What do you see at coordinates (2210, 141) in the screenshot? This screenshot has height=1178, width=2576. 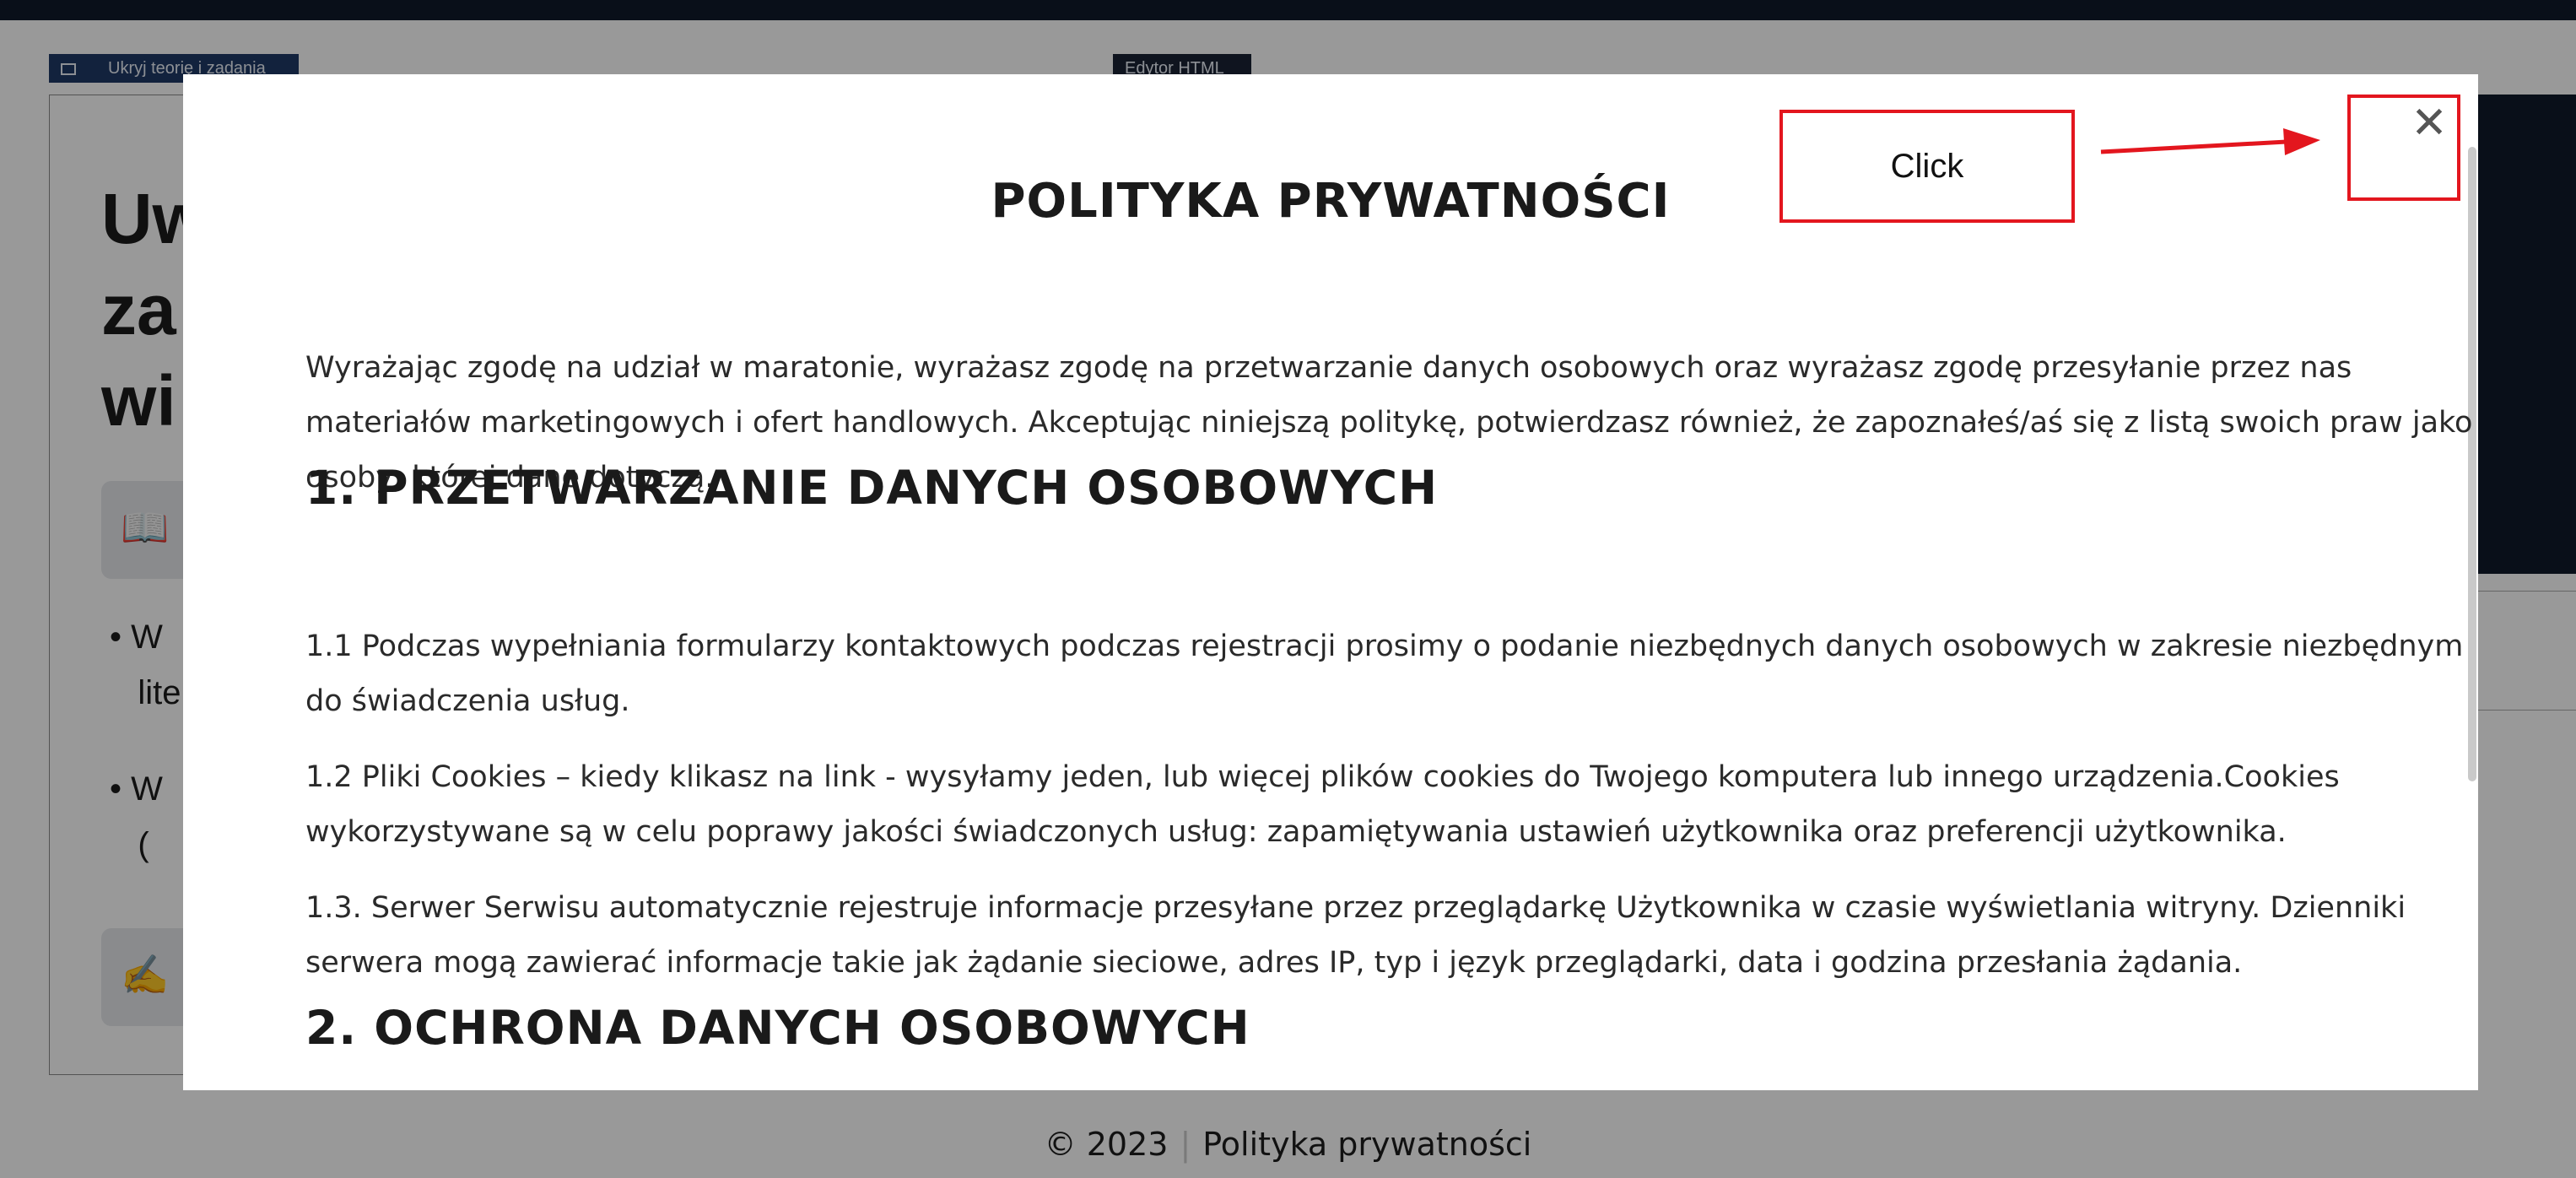 I see `annotation-arrow` at bounding box center [2210, 141].